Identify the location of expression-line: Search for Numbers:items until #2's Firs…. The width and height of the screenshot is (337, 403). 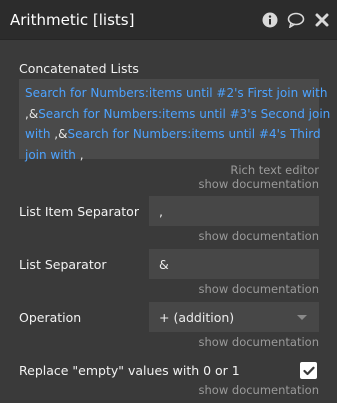
(176, 93).